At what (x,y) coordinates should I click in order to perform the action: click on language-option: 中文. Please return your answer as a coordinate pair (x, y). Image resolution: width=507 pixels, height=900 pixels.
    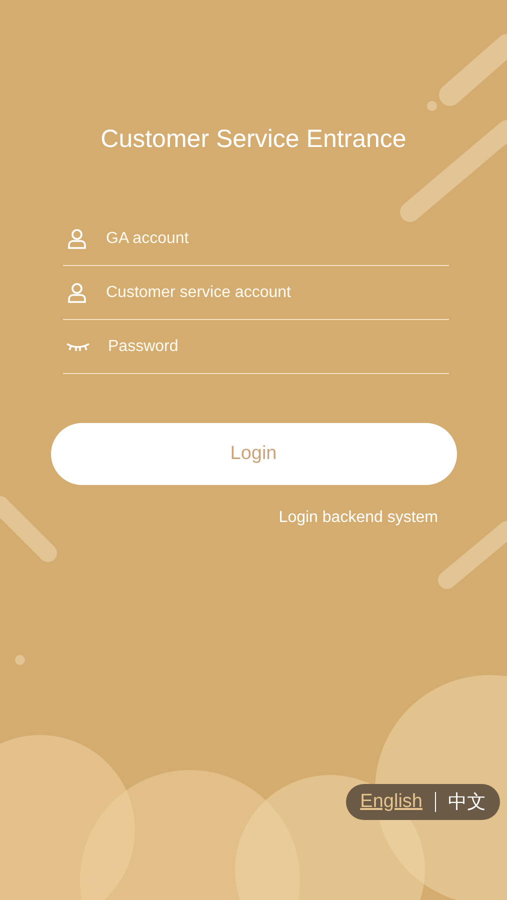
    Looking at the image, I should click on (467, 802).